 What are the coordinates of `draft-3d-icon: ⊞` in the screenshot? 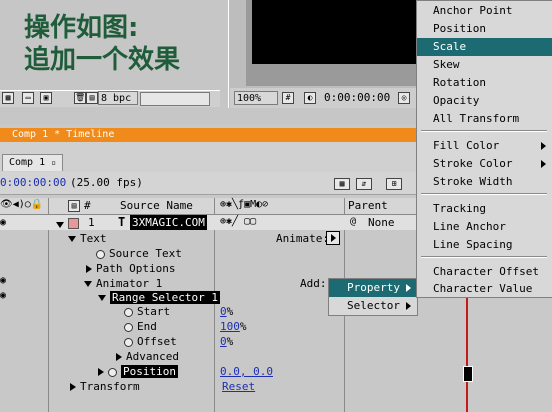 It's located at (394, 184).